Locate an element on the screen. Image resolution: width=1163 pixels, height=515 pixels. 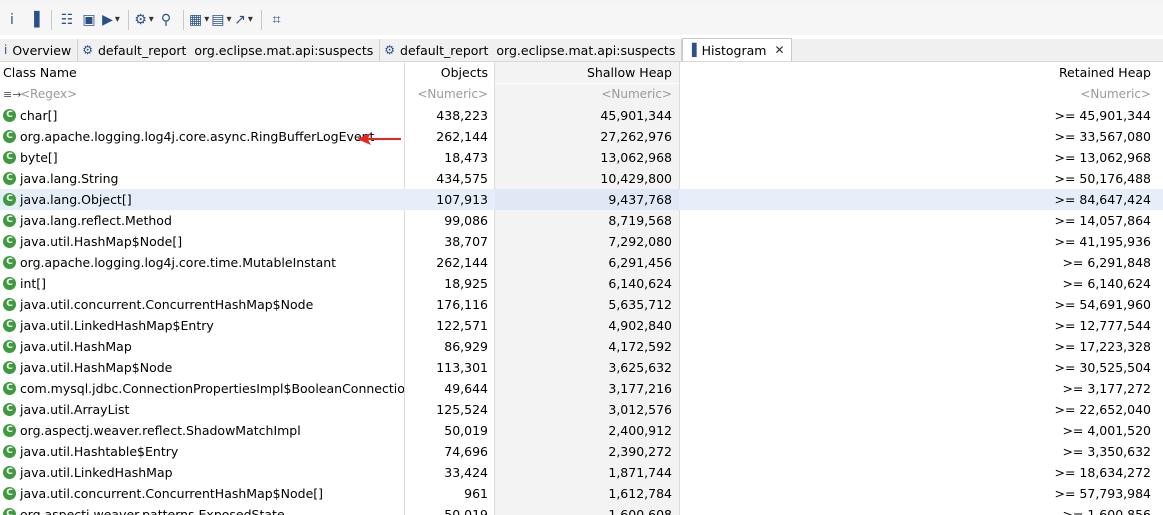
info-icon: i is located at coordinates (12, 19).